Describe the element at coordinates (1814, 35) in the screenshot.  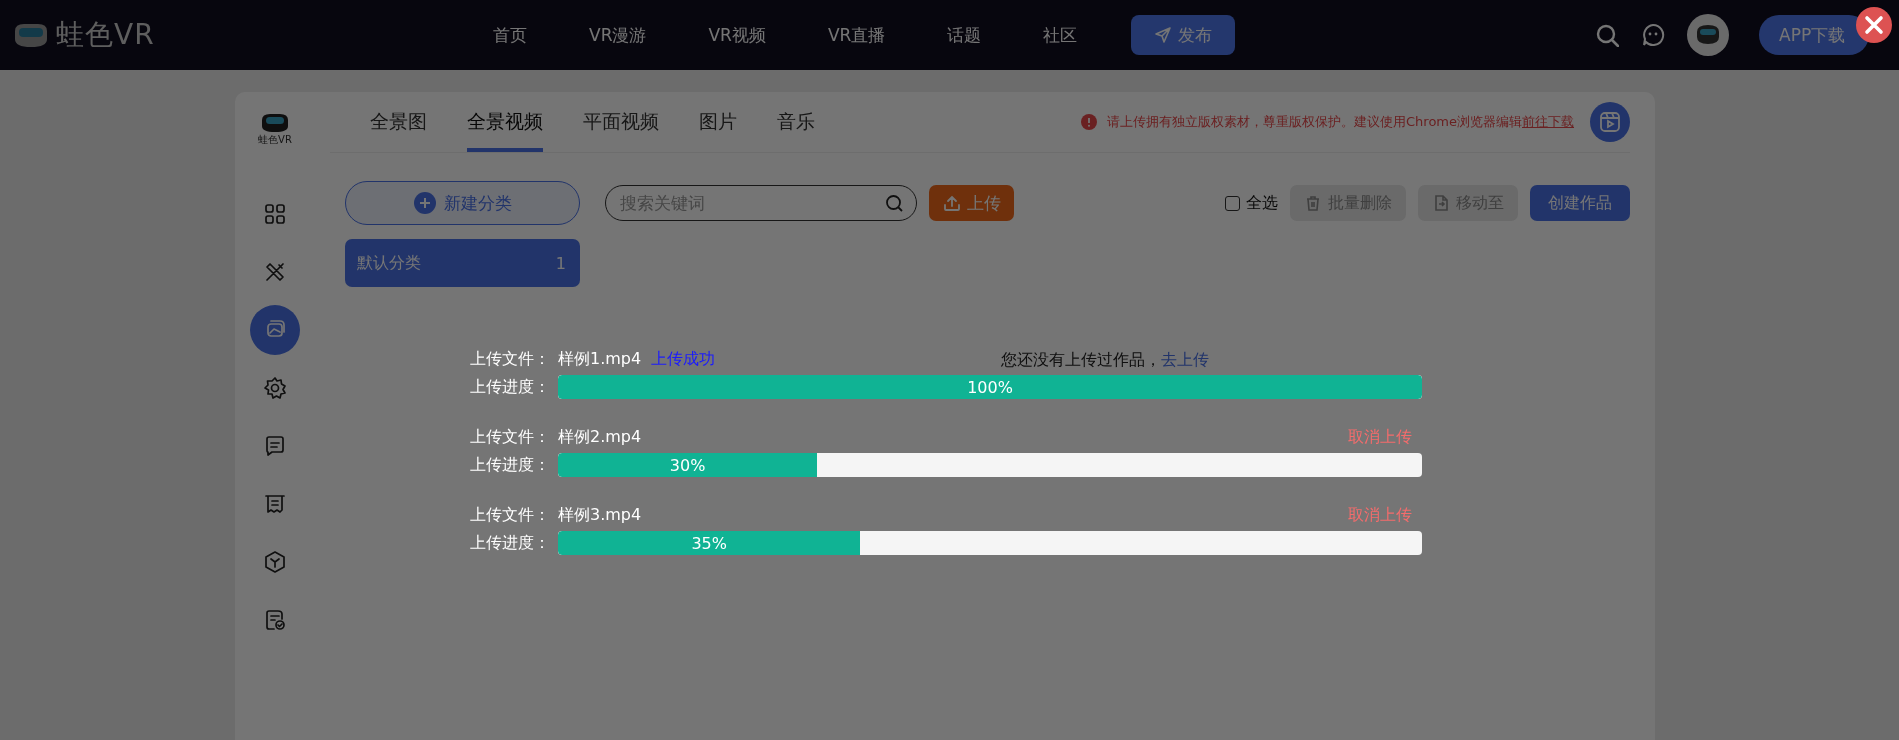
I see `app-download-button: APP下载` at that location.